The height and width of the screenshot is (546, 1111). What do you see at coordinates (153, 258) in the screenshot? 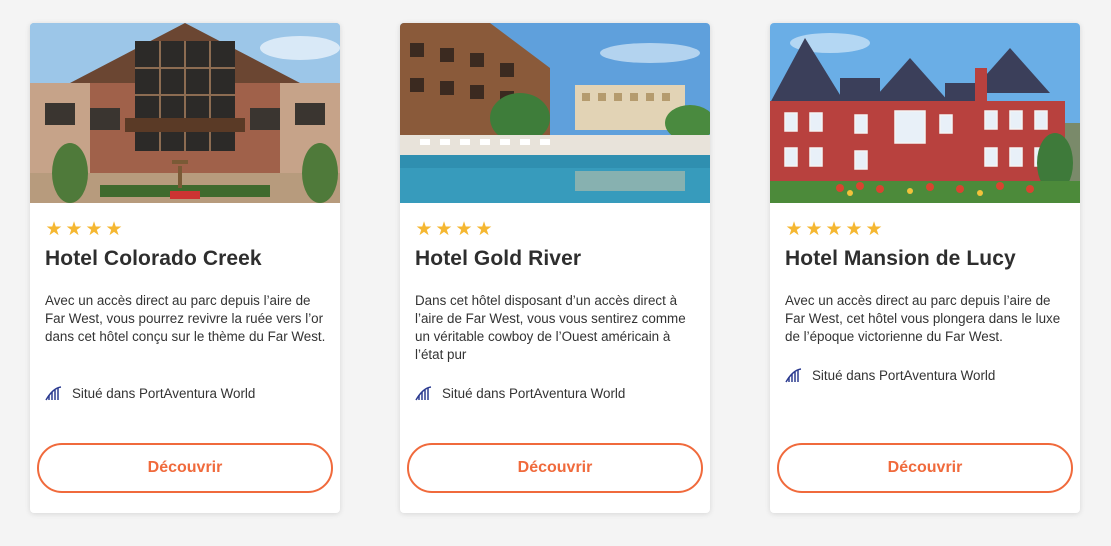
I see `hotel-name: Hotel Colorado Creek` at bounding box center [153, 258].